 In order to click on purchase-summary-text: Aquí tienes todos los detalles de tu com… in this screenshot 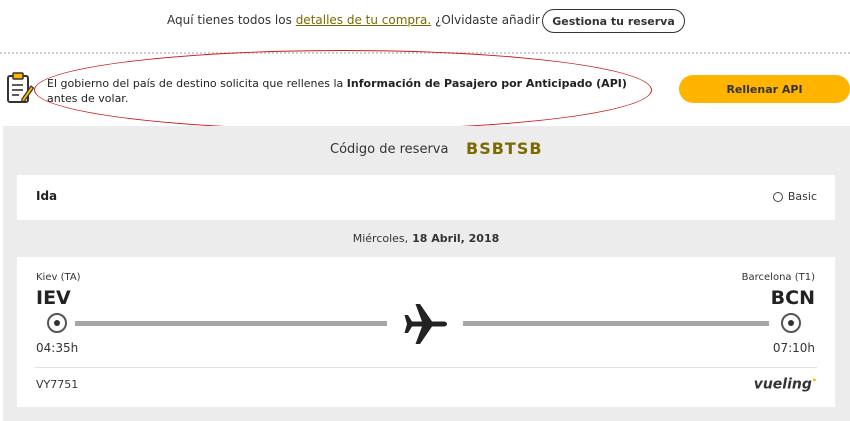, I will do `click(371, 20)`.